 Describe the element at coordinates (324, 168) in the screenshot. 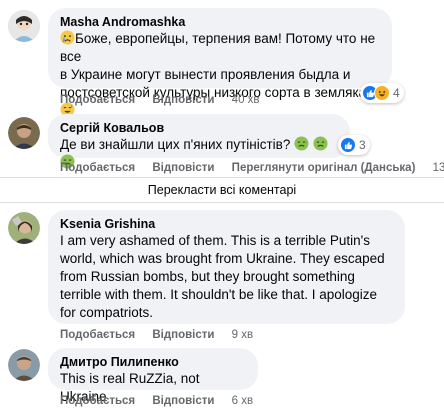

I see `see-original-button: Переглянути оригінал (Данська)` at that location.